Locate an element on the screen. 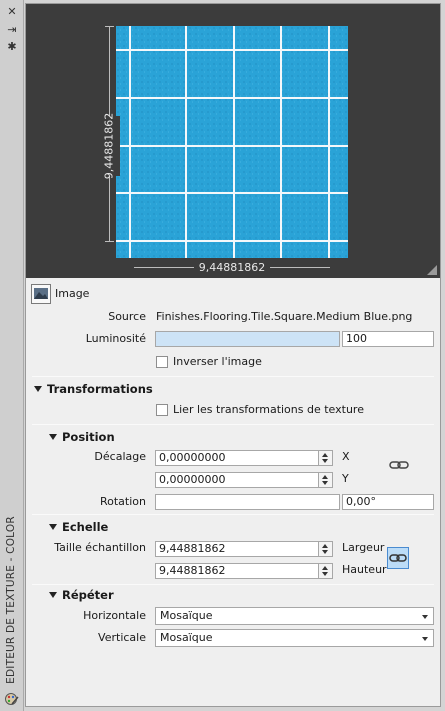  sample-height-input: 9,44881862 is located at coordinates (237, 571).